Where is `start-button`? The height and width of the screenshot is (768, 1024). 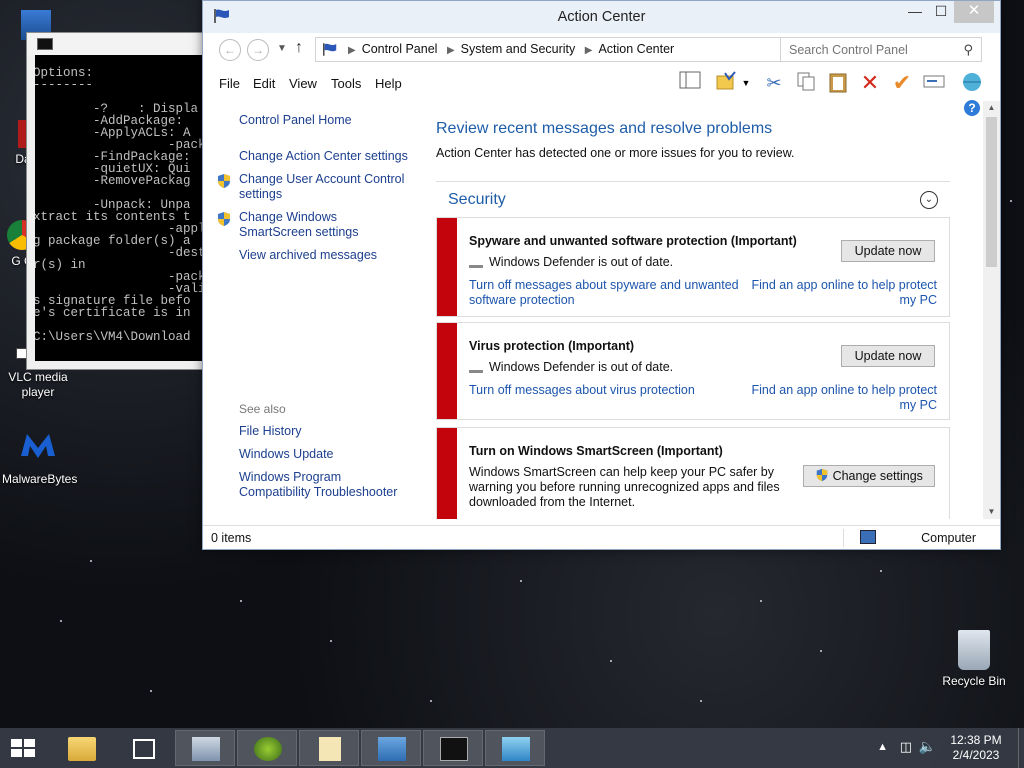
start-button is located at coordinates (23, 748).